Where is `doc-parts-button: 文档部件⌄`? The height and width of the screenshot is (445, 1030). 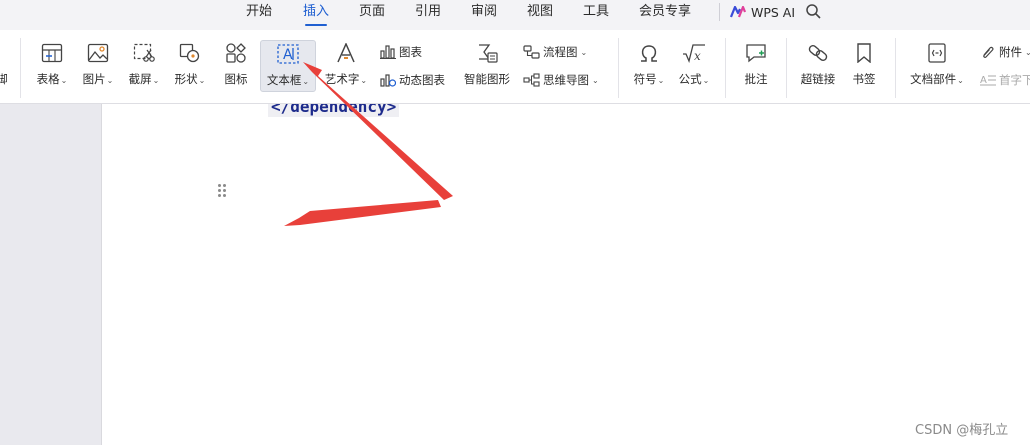
doc-parts-button: 文档部件⌄ is located at coordinates (937, 67).